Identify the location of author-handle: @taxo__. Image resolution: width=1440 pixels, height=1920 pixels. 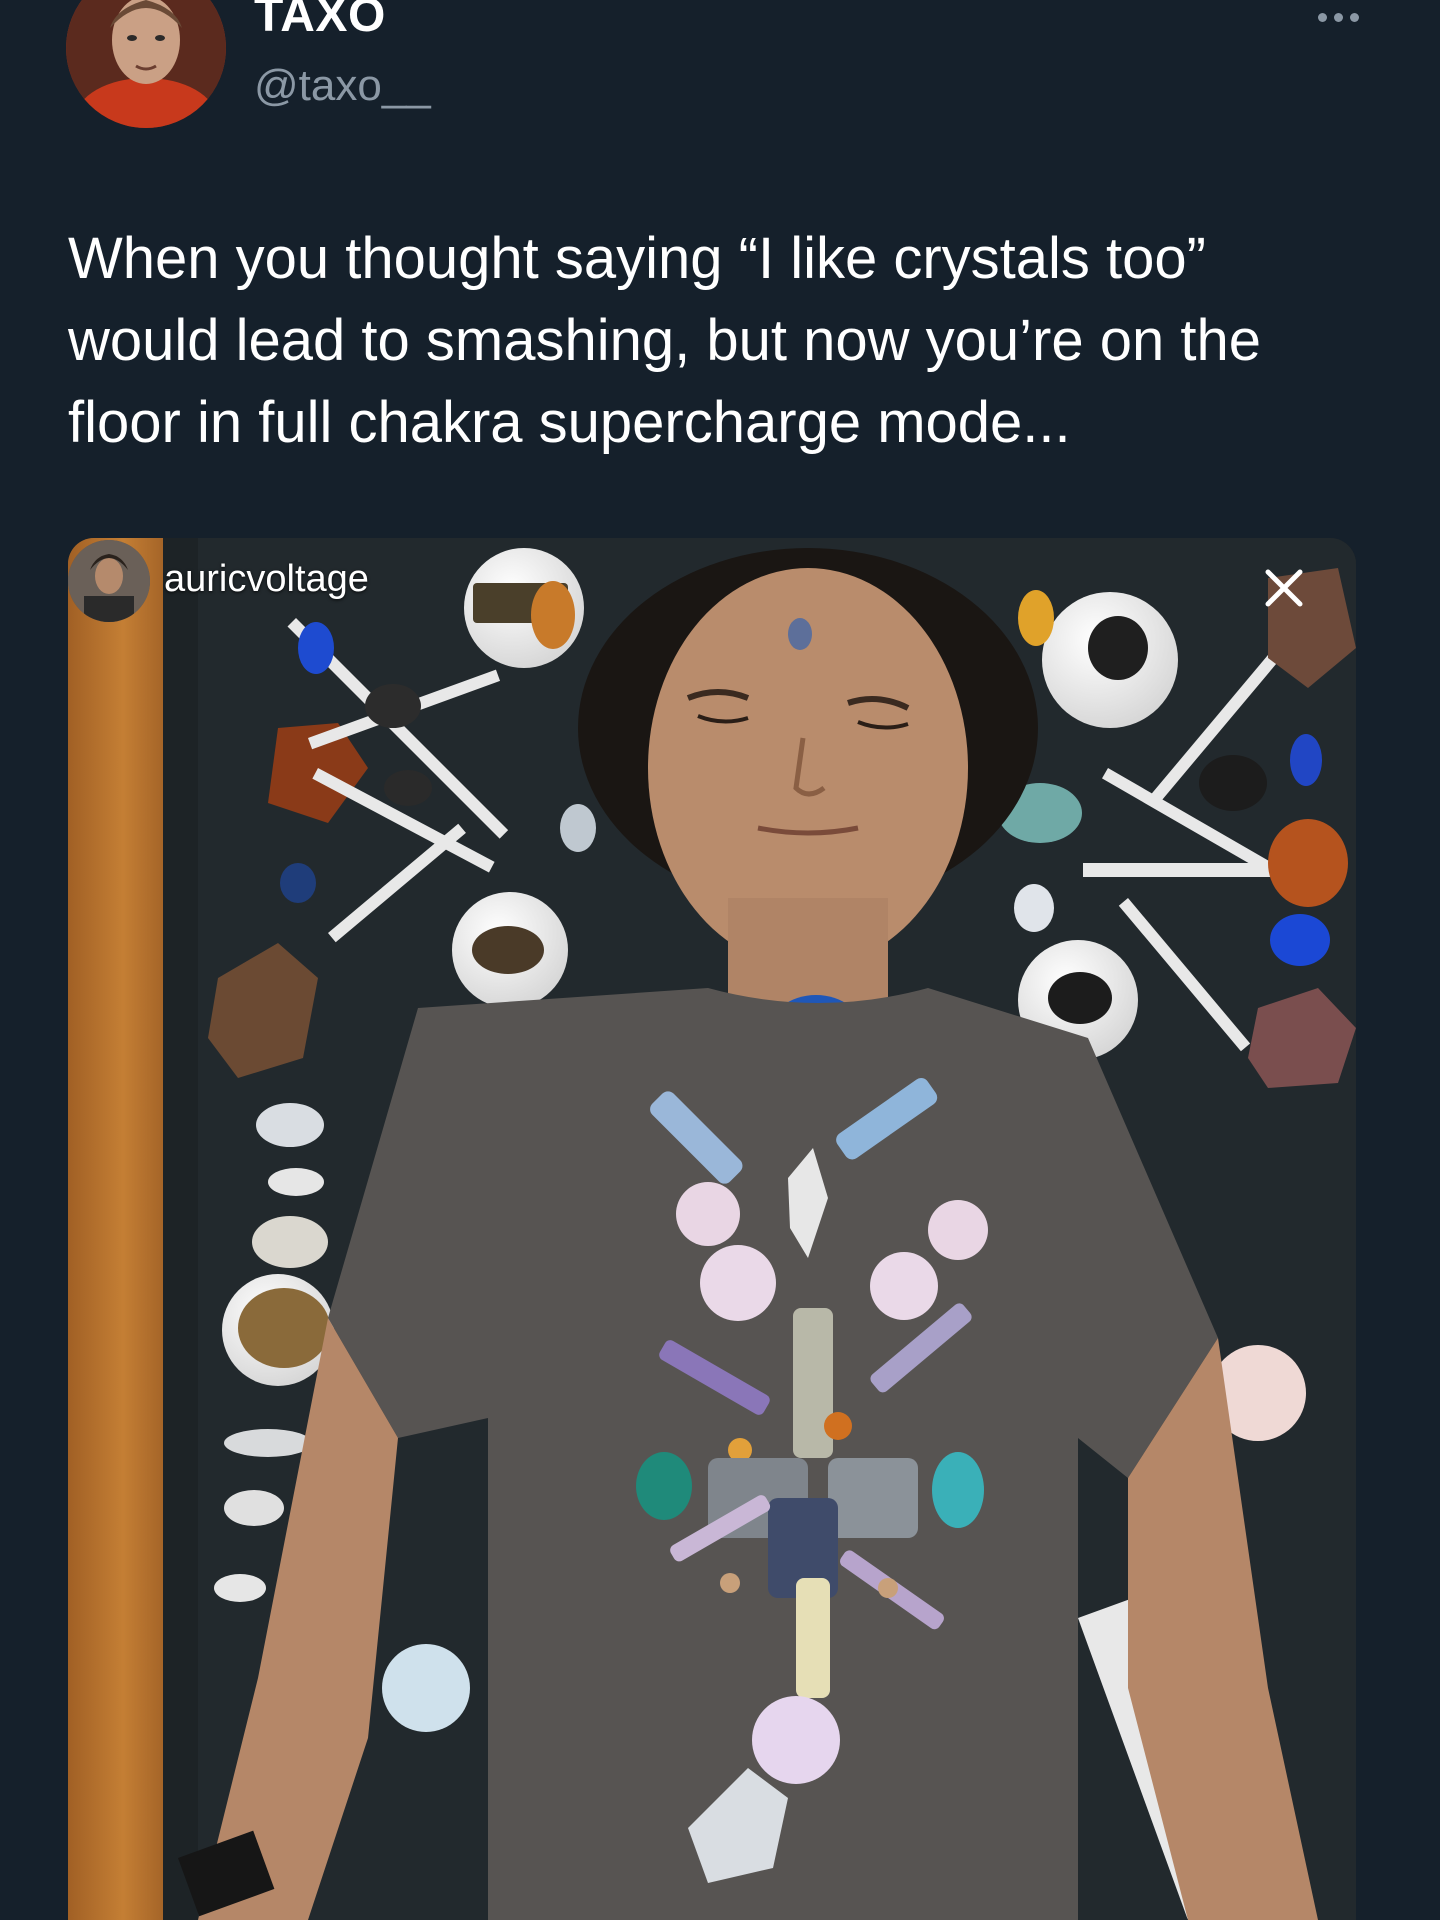
(342, 86).